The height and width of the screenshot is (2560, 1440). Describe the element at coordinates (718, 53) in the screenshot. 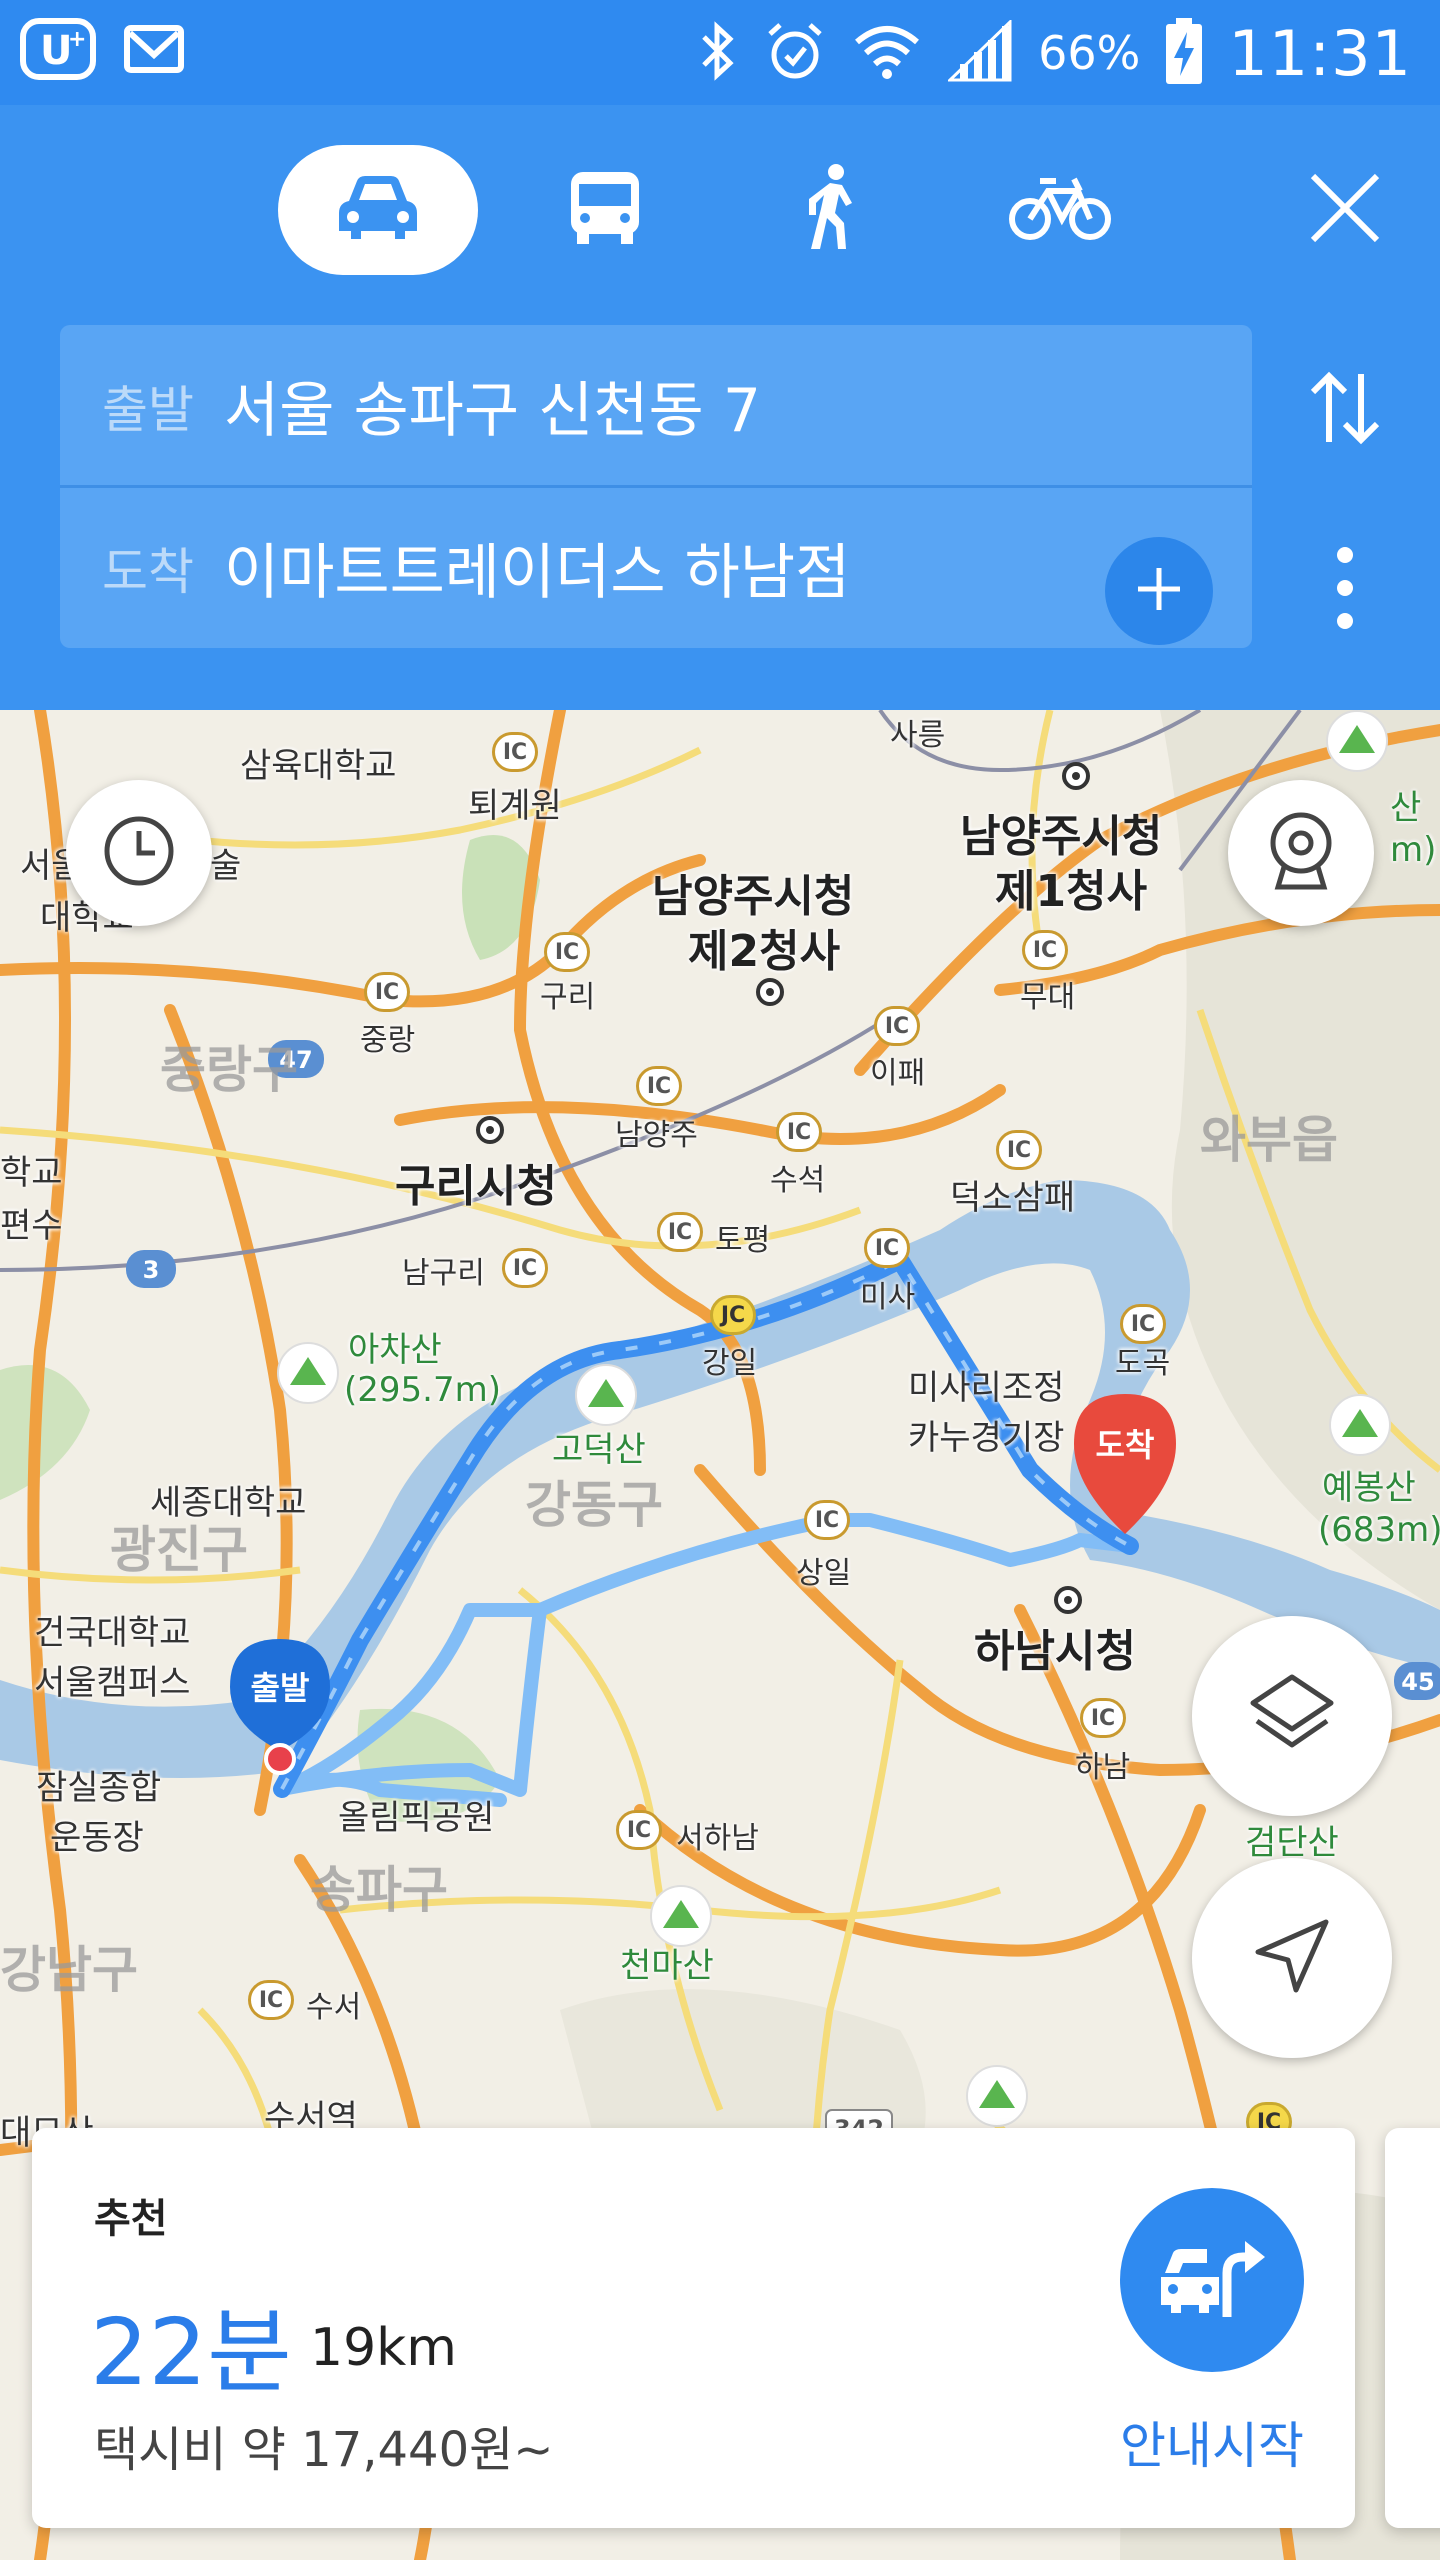

I see `bluetooth-icon` at that location.